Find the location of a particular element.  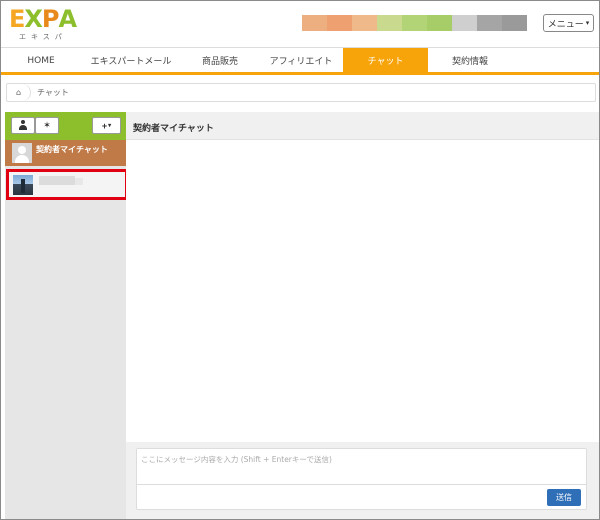

logo-subtitle: エキスパ is located at coordinates (43, 37).